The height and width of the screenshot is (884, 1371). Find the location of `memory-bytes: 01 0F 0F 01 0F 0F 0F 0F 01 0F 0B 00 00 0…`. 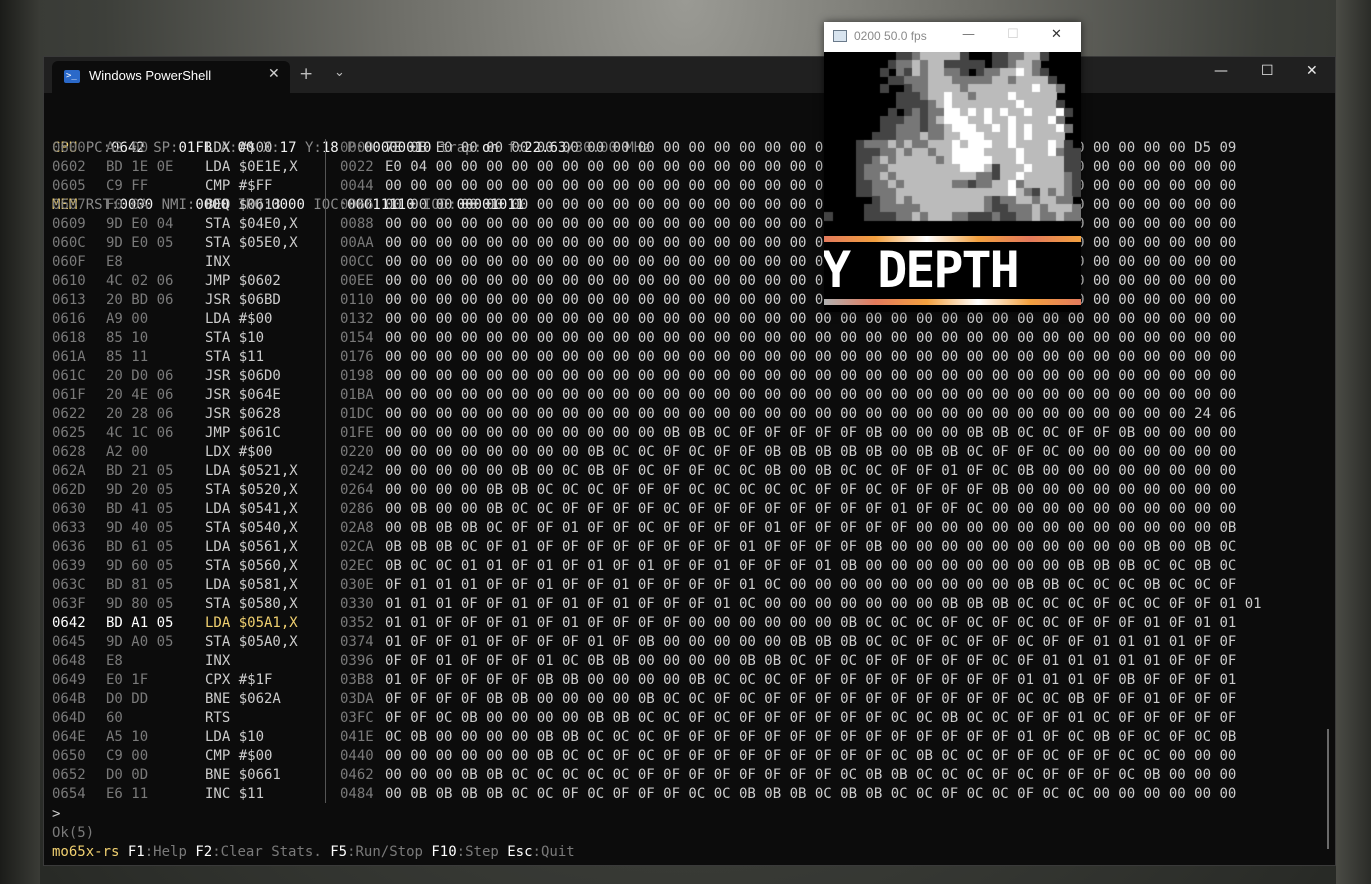

memory-bytes: 01 0F 0F 01 0F 0F 0F 0F 01 0F 0B 00 00 0… is located at coordinates (811, 642).